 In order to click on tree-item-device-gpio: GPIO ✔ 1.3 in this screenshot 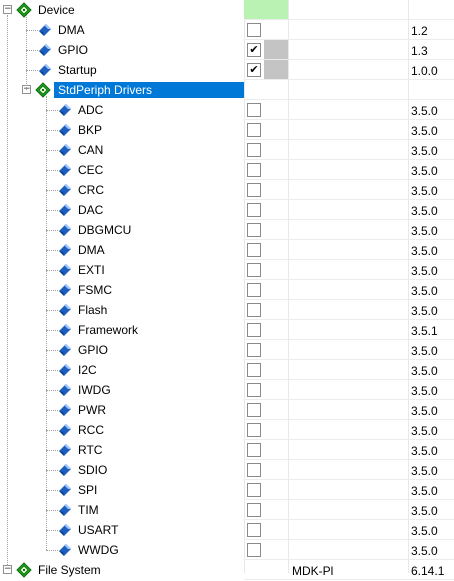, I will do `click(227, 50)`.